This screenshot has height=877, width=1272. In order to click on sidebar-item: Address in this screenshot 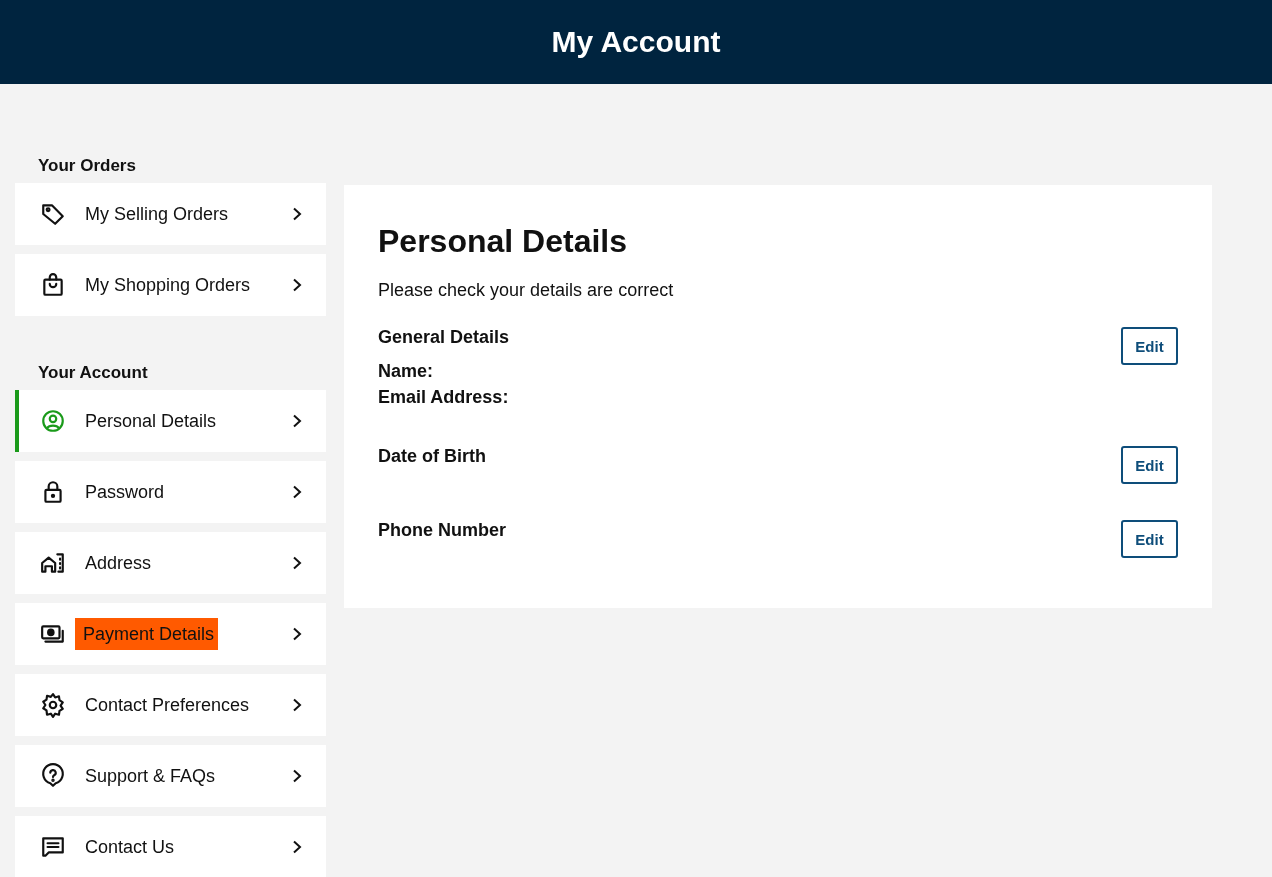, I will do `click(170, 563)`.